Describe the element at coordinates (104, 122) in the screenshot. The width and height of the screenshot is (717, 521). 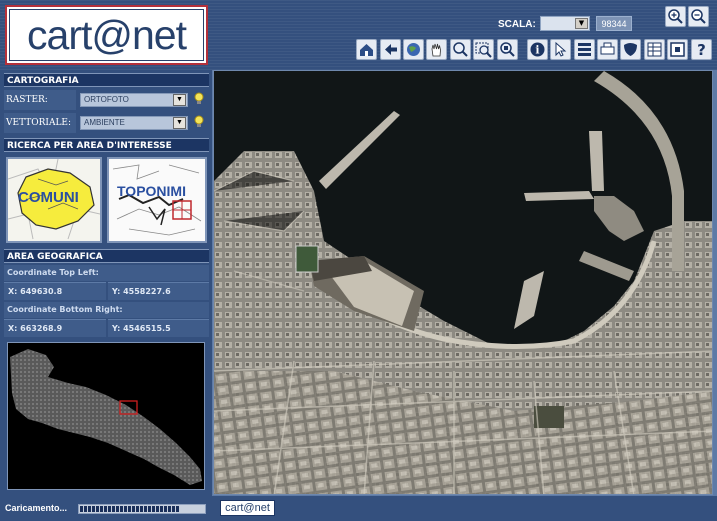
I see `vettoriale-select-value: AMBIENTE` at that location.